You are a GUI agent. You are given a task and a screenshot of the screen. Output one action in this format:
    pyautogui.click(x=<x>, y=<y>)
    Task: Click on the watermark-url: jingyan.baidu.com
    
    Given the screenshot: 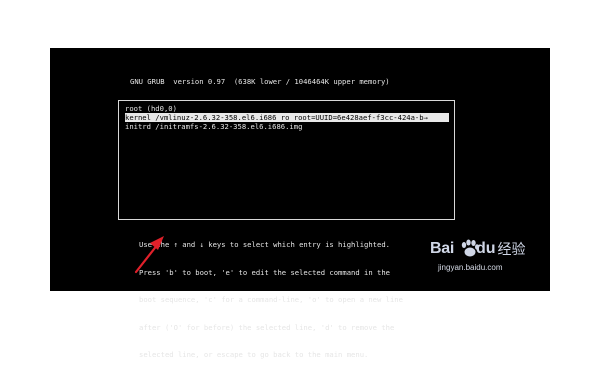 What is the action you would take?
    pyautogui.click(x=470, y=267)
    